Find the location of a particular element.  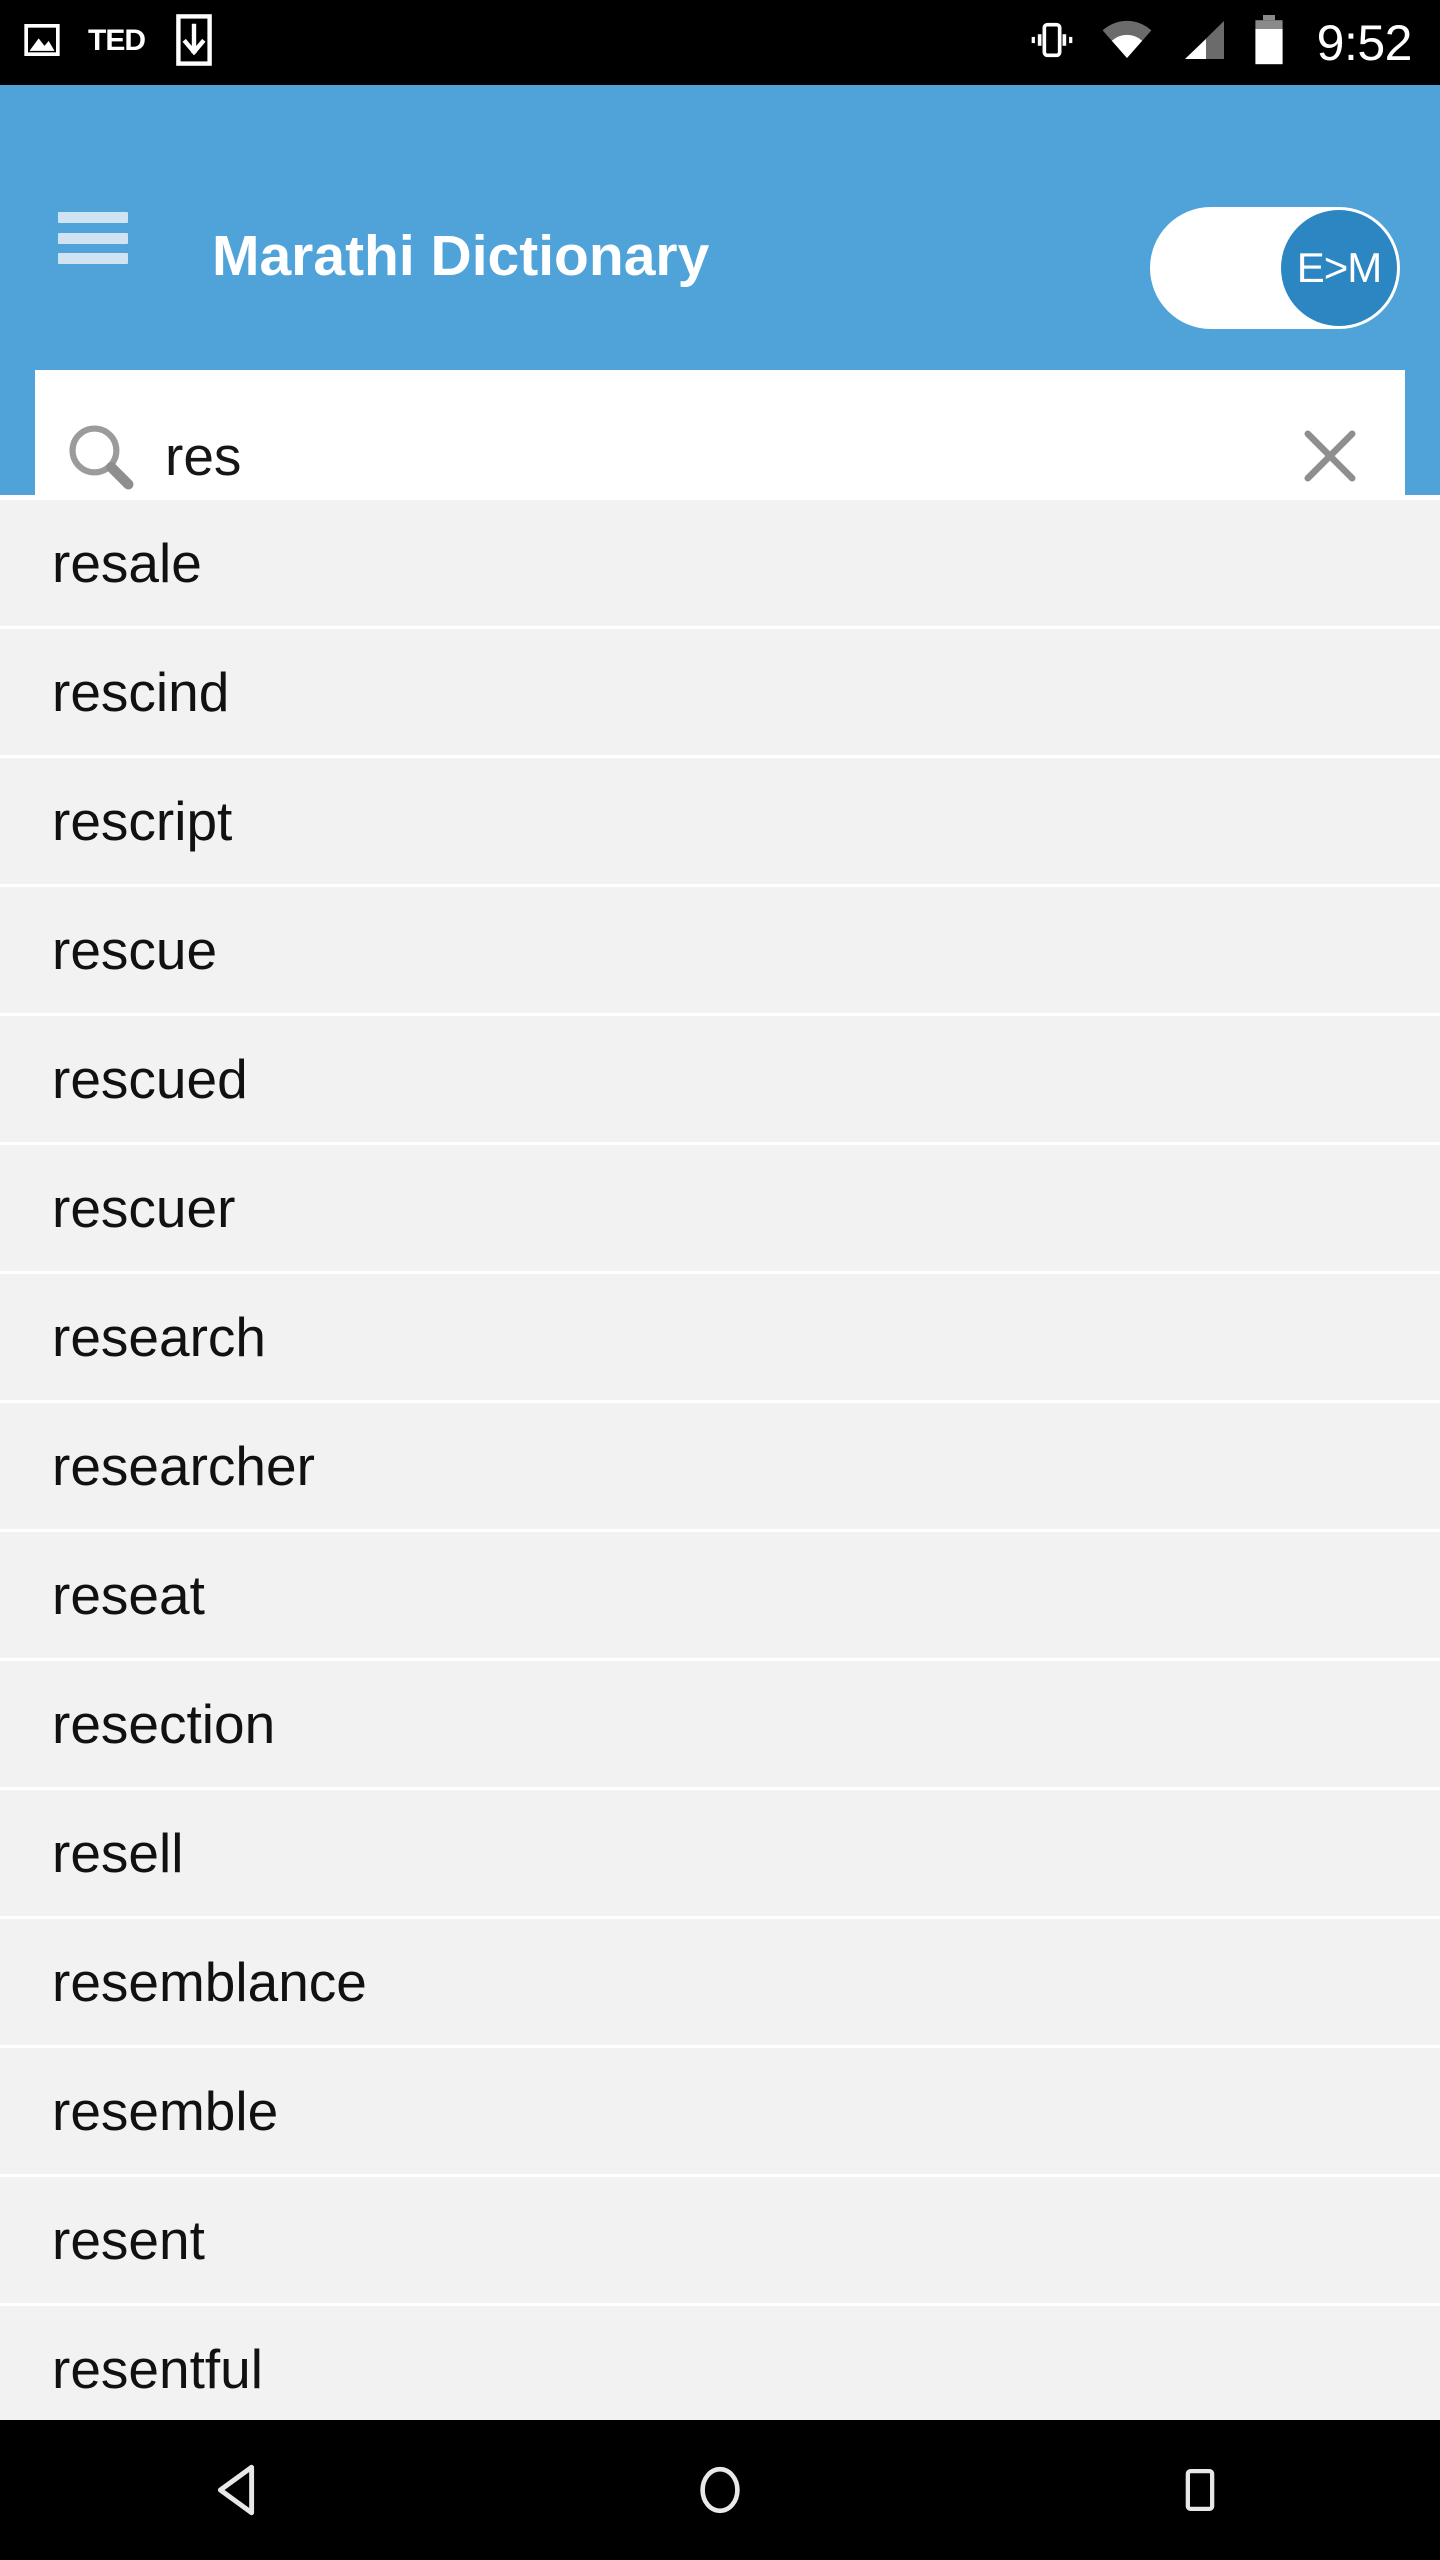

language-toggle-thumb: E>M is located at coordinates (1339, 268).